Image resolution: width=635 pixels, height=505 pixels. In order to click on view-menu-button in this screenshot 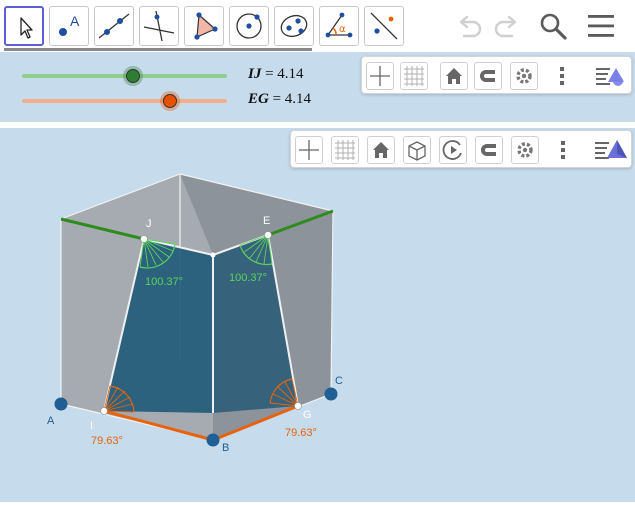, I will do `click(611, 76)`.